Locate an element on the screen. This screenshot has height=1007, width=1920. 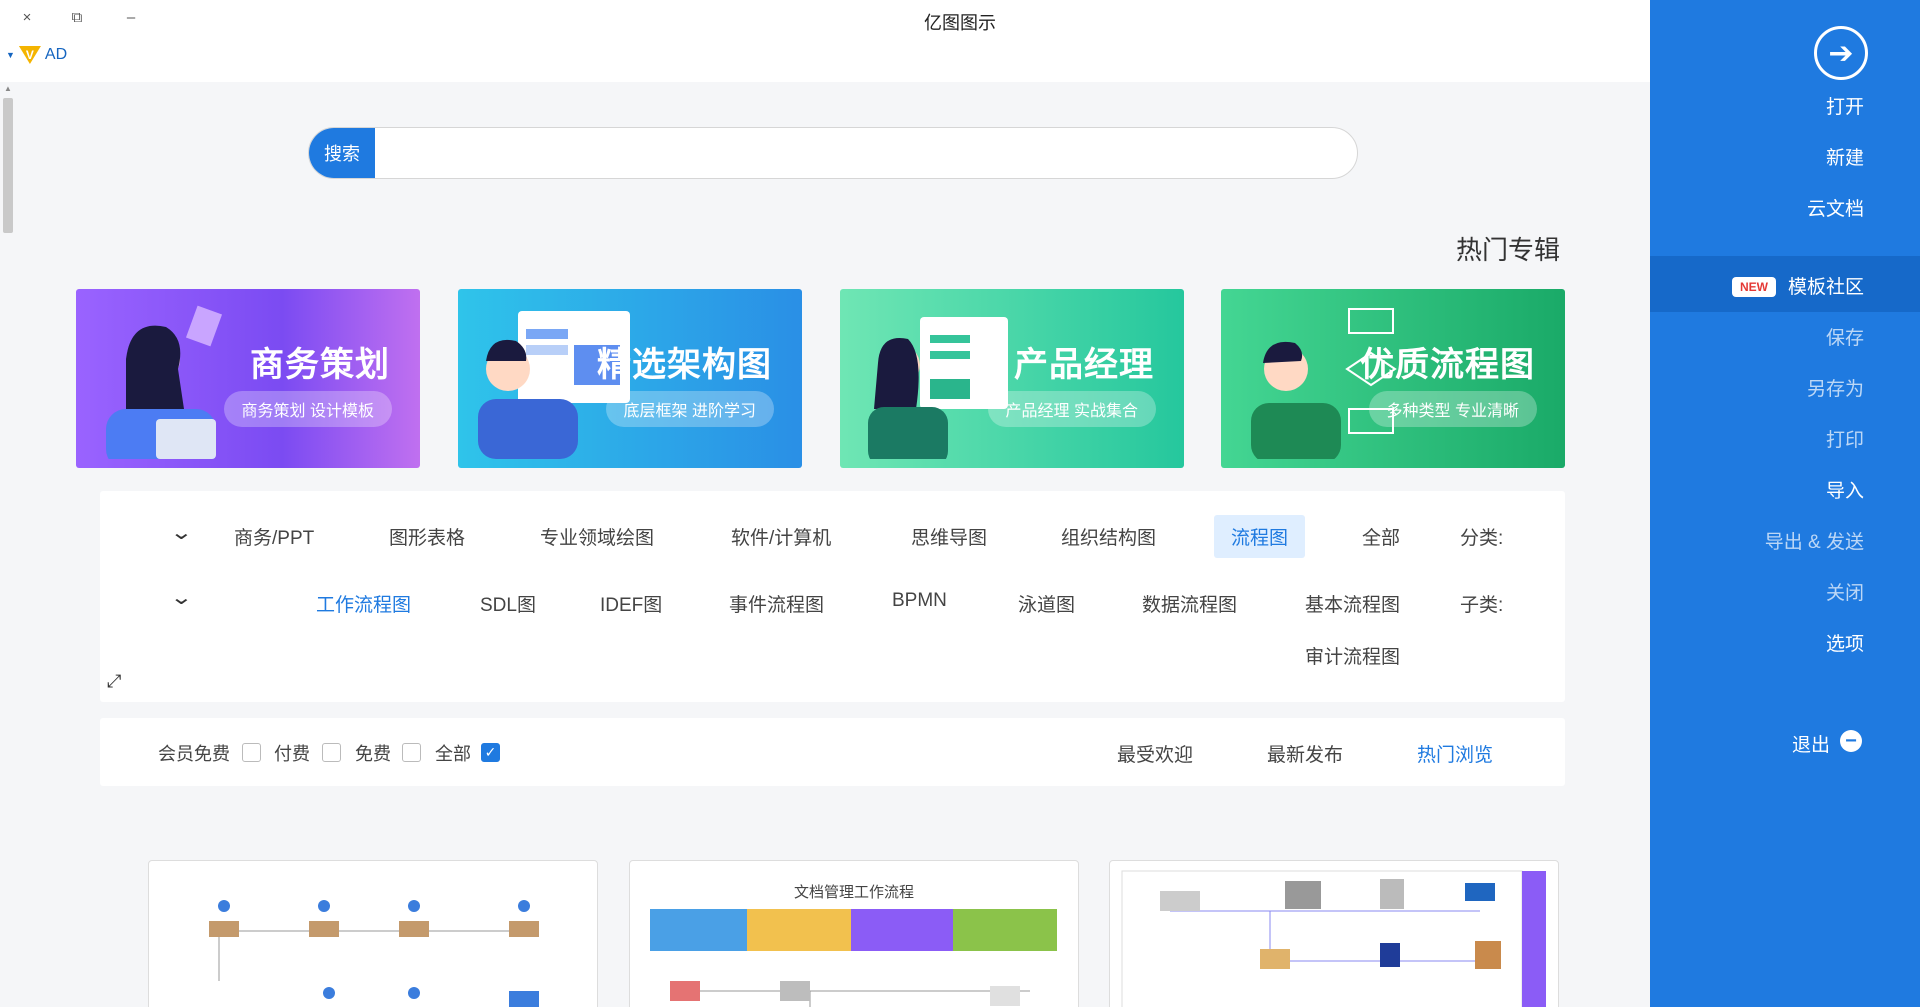
checkbox-paid is located at coordinates (331, 752).